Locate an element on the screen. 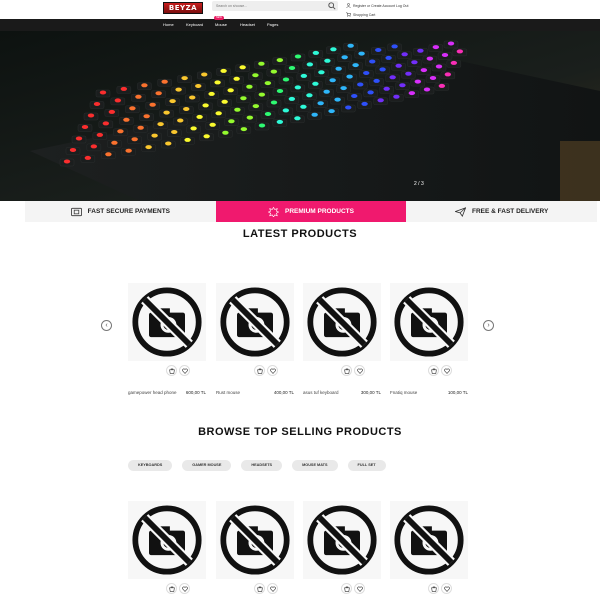 The height and width of the screenshot is (600, 600). nav-item-pages: Pages is located at coordinates (272, 25).